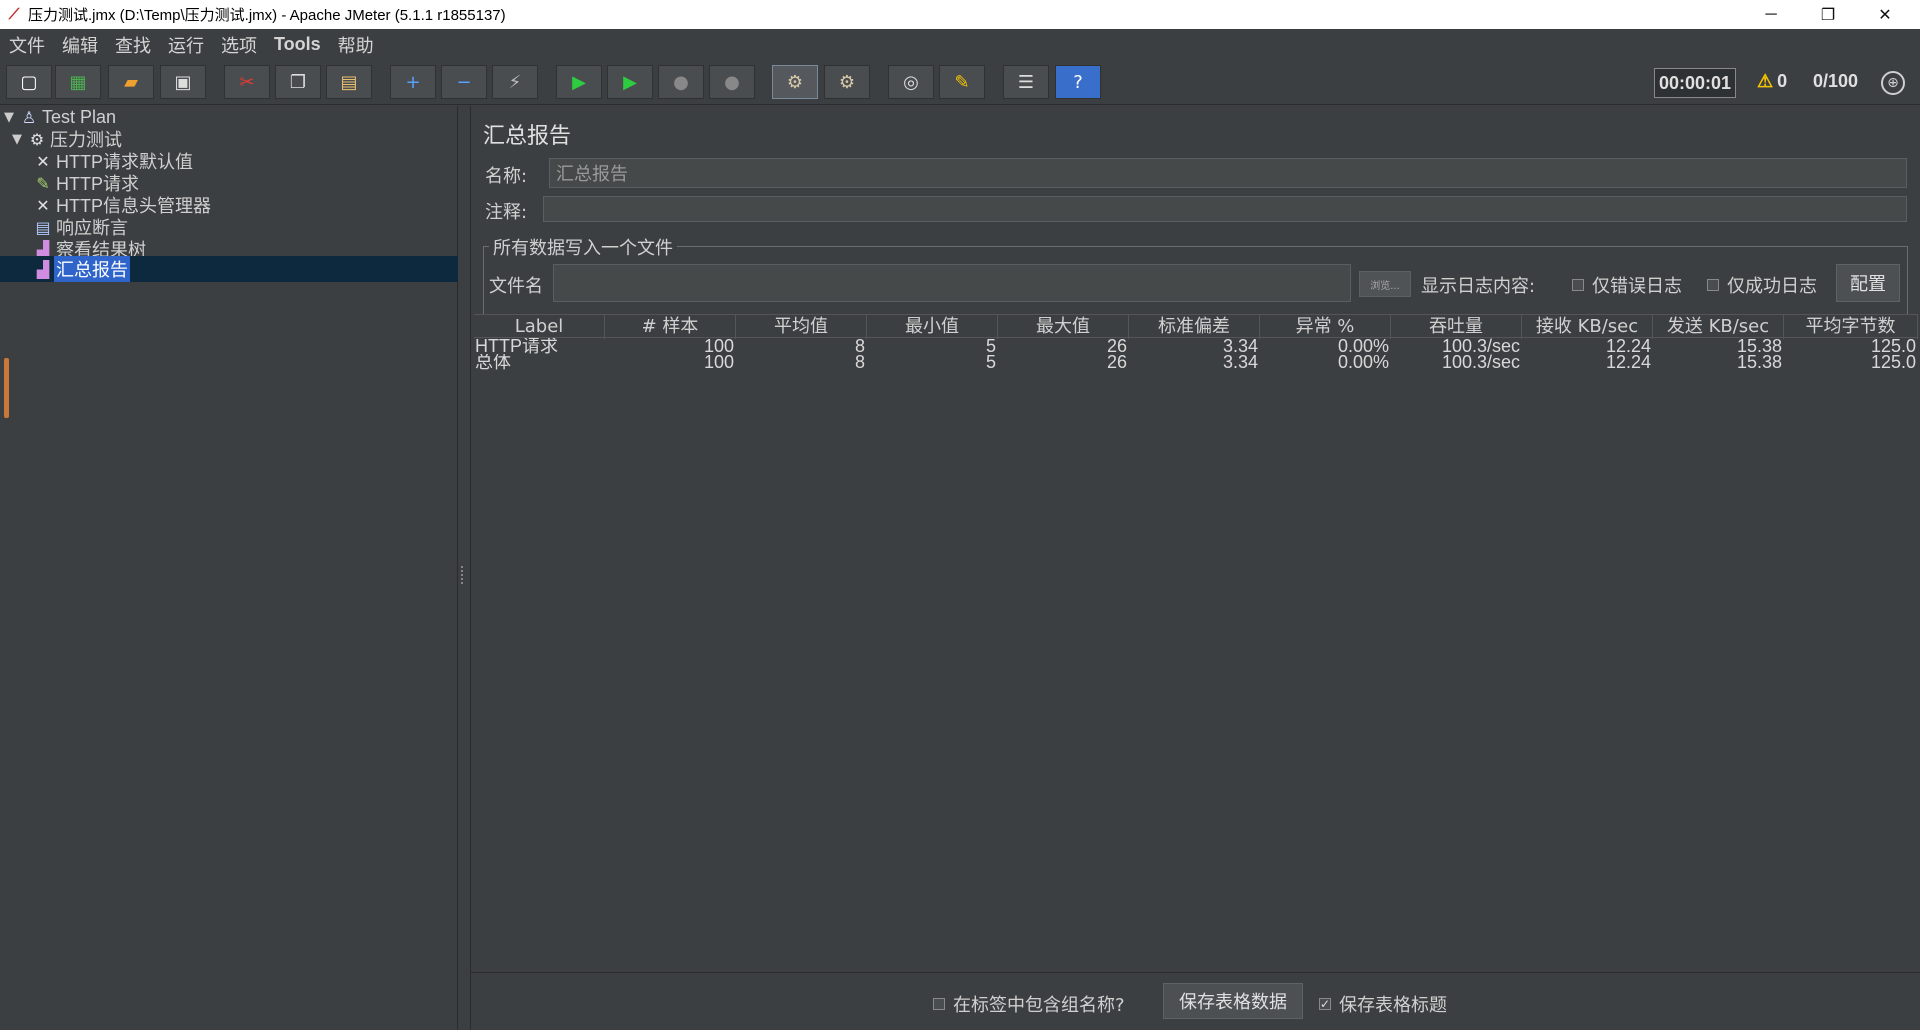 The width and height of the screenshot is (1920, 1030). I want to click on table-cell: 12.24, so click(1628, 362).